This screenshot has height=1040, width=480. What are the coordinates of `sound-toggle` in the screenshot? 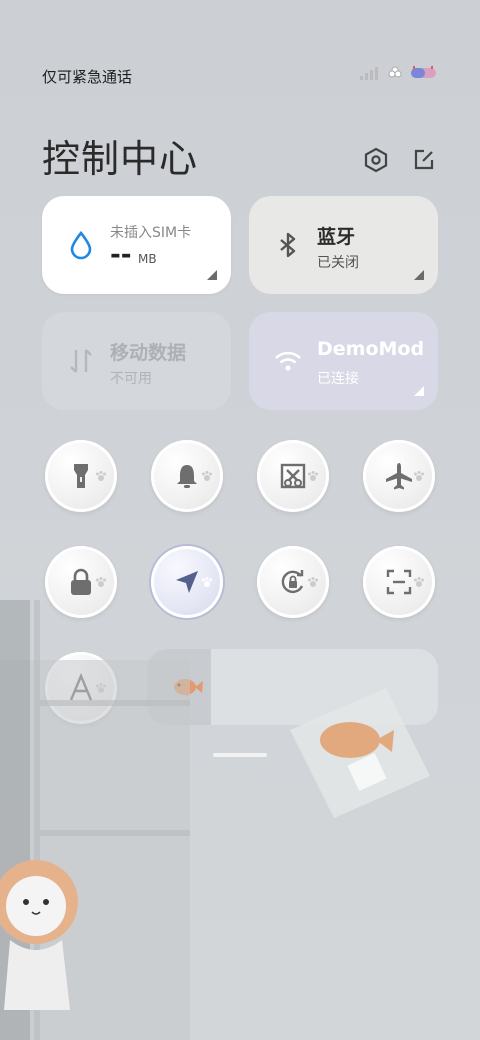 It's located at (187, 476).